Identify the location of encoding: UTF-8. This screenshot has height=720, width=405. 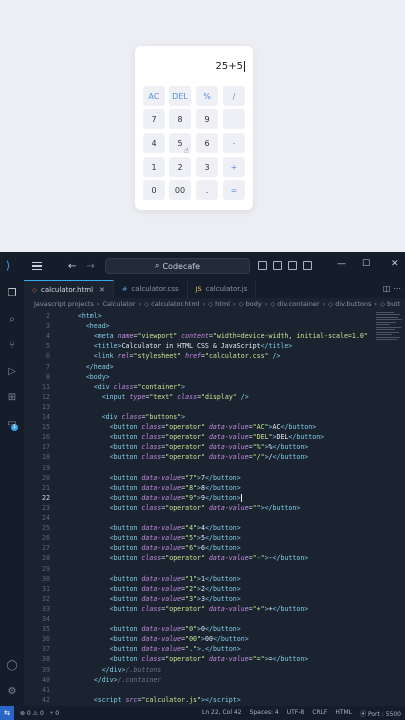
(296, 713).